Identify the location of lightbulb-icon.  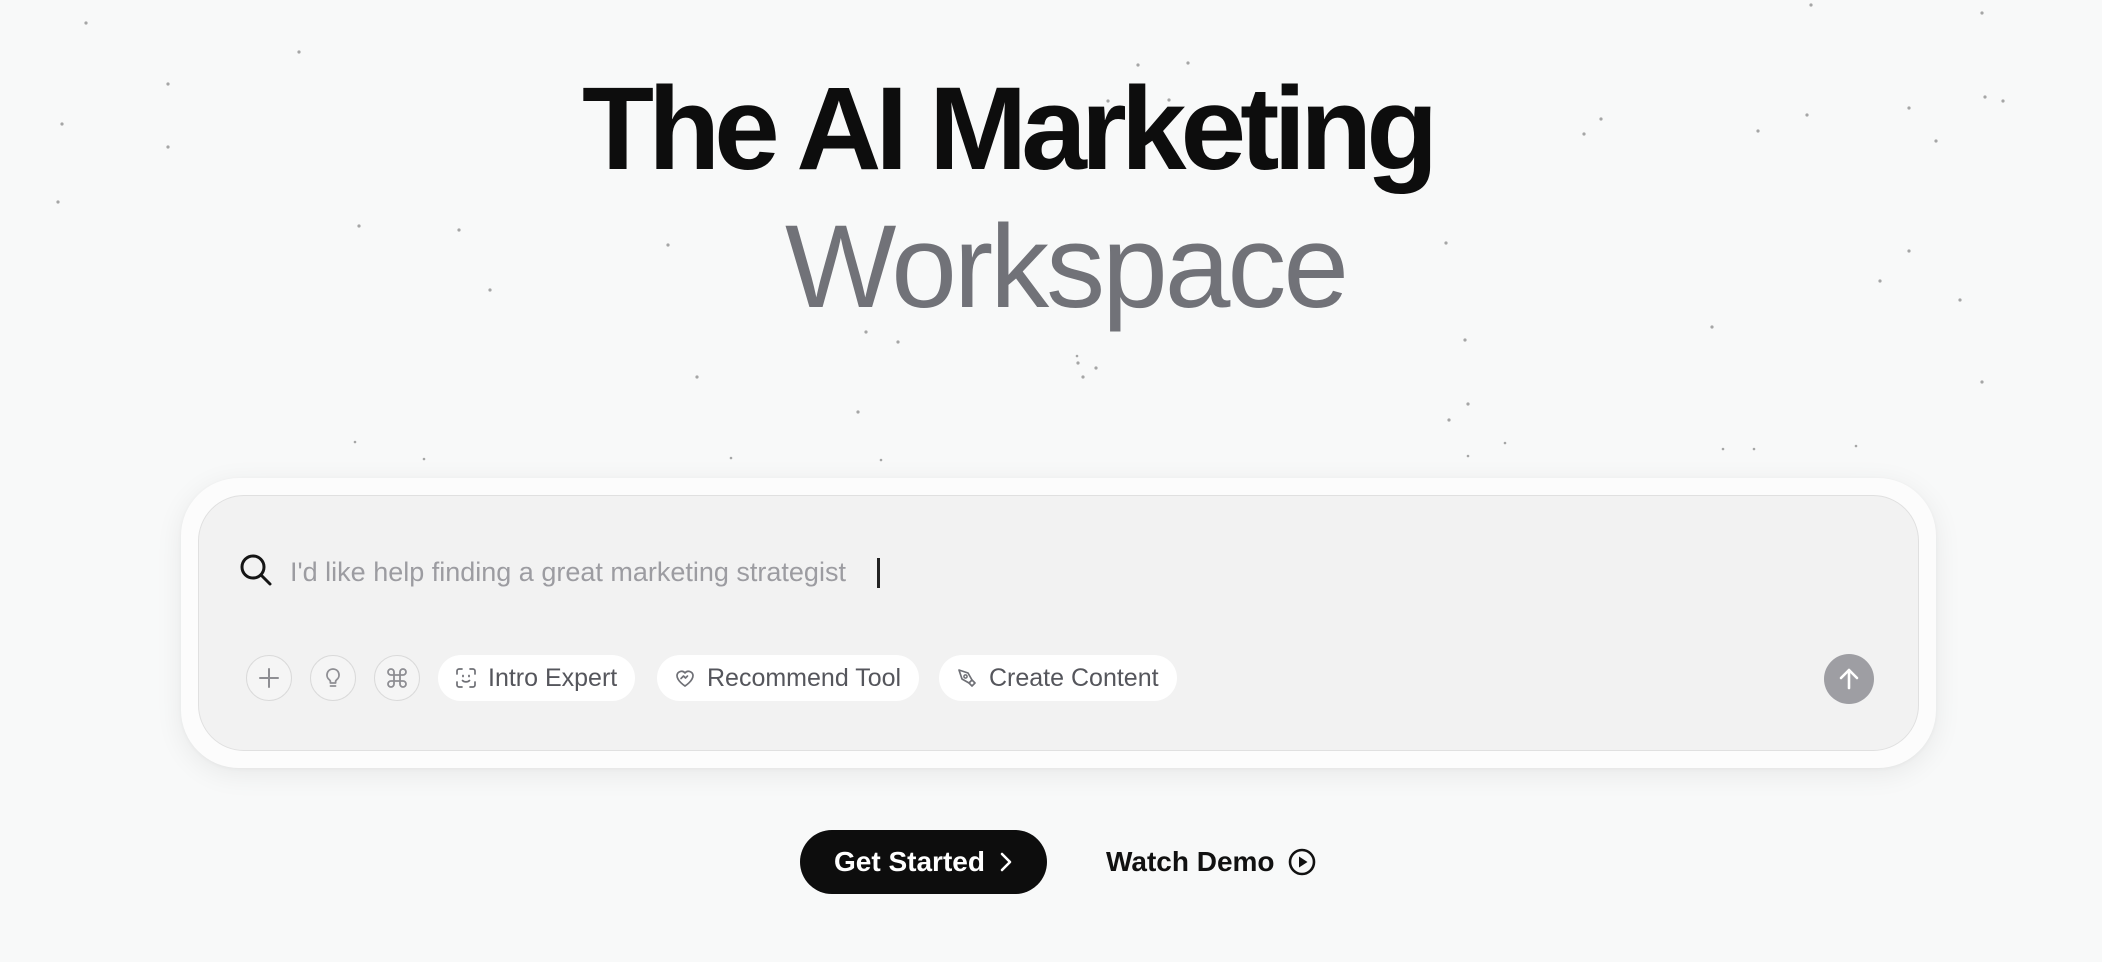
(333, 677).